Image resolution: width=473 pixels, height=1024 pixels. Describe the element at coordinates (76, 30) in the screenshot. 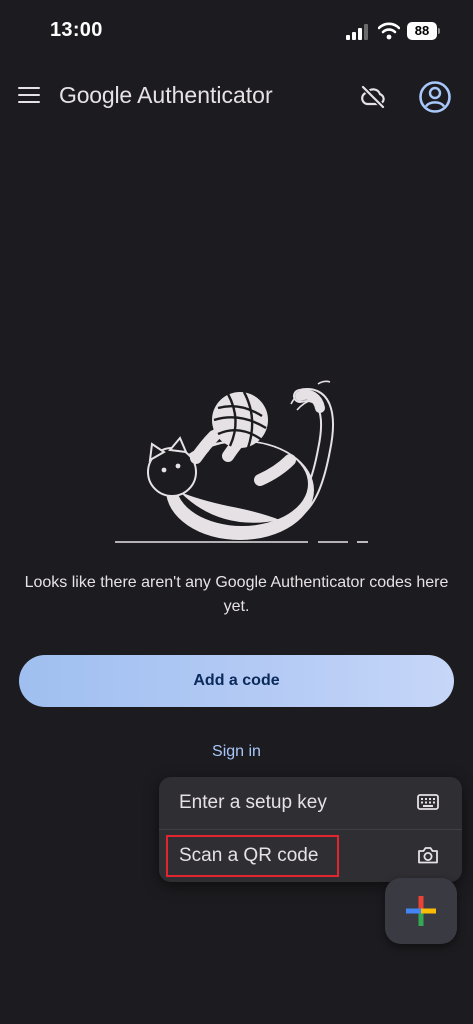

I see `status-time: 13:00` at that location.